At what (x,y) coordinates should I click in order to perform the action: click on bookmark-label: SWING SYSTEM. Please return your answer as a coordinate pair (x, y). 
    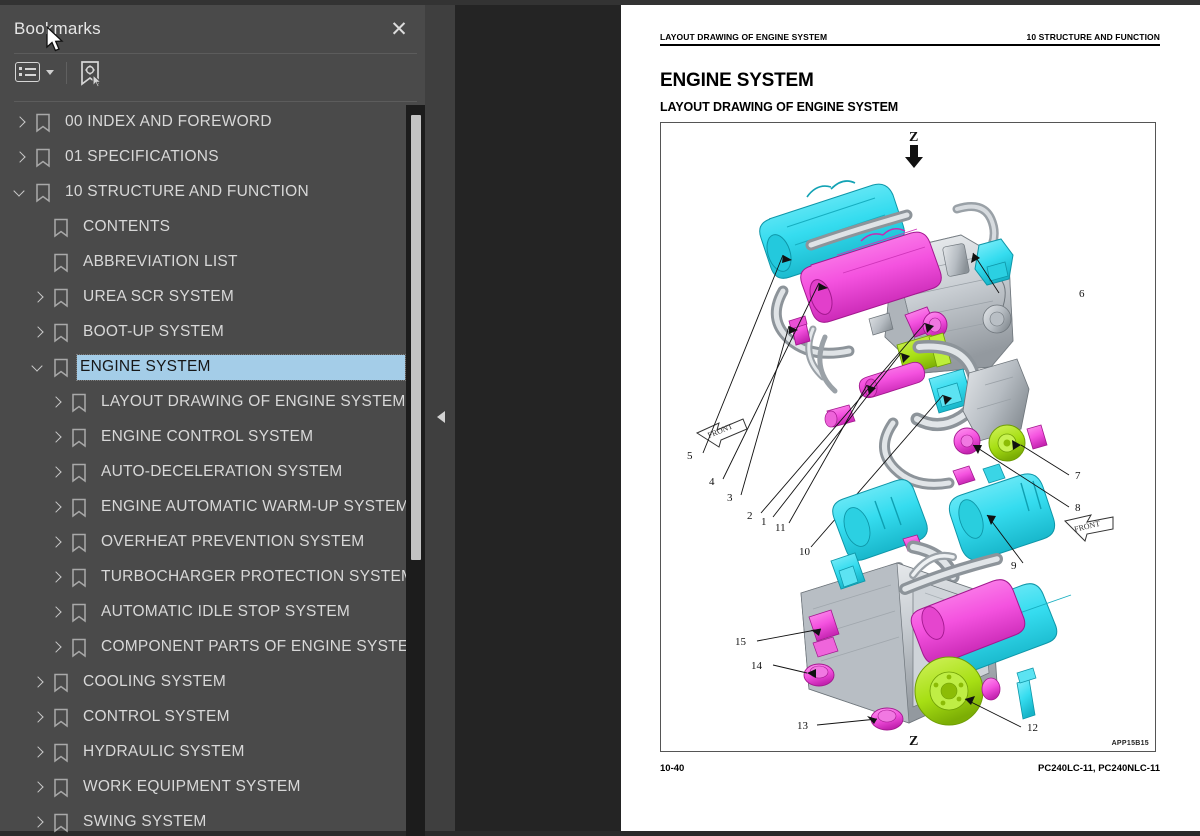
    Looking at the image, I should click on (145, 821).